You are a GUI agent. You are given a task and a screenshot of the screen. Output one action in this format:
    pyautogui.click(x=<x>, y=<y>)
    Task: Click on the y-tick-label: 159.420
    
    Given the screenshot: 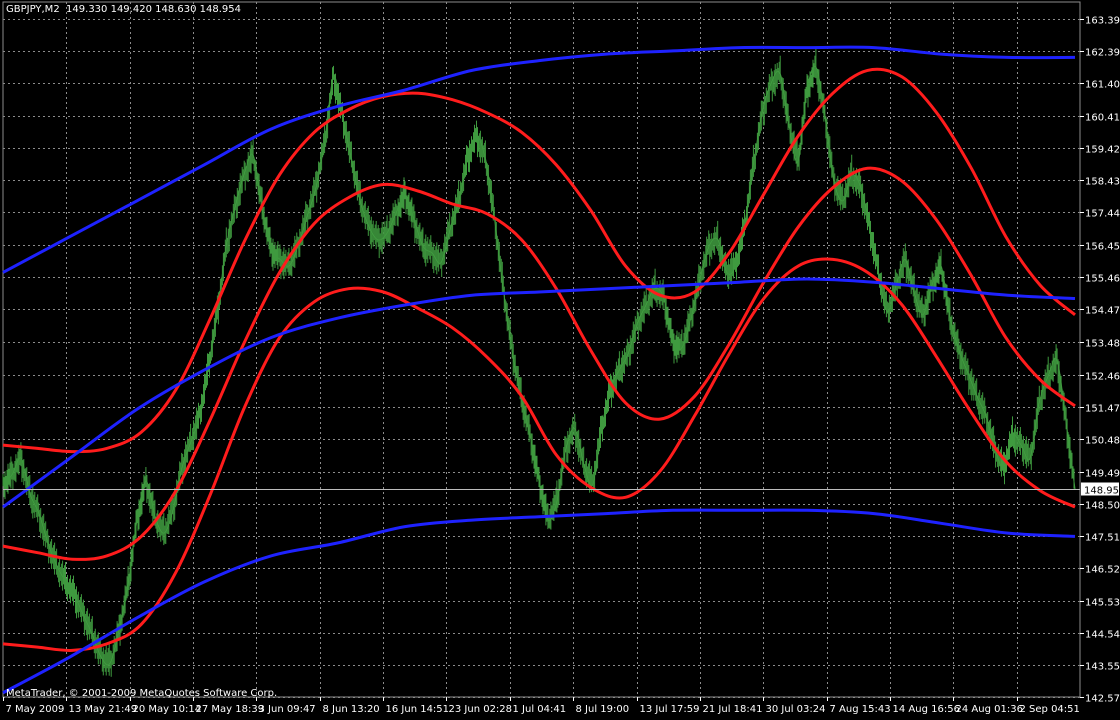 What is the action you would take?
    pyautogui.click(x=1102, y=150)
    